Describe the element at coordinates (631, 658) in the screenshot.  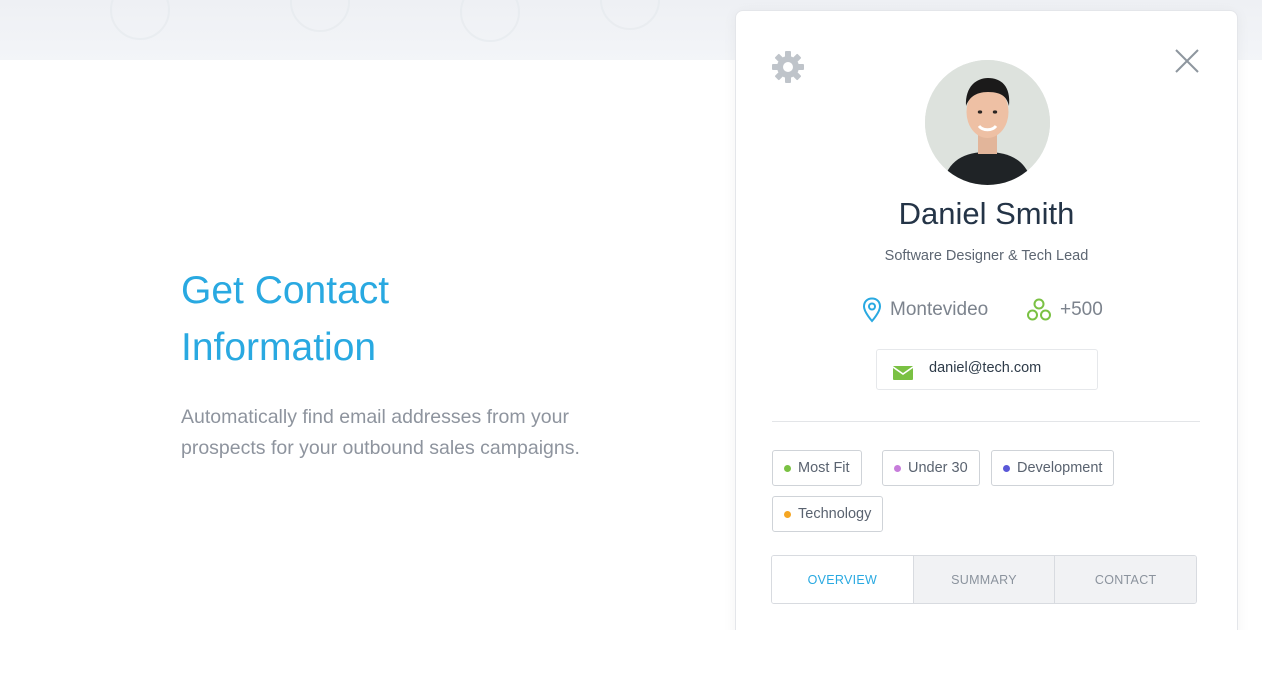
I see `page-bottom` at that location.